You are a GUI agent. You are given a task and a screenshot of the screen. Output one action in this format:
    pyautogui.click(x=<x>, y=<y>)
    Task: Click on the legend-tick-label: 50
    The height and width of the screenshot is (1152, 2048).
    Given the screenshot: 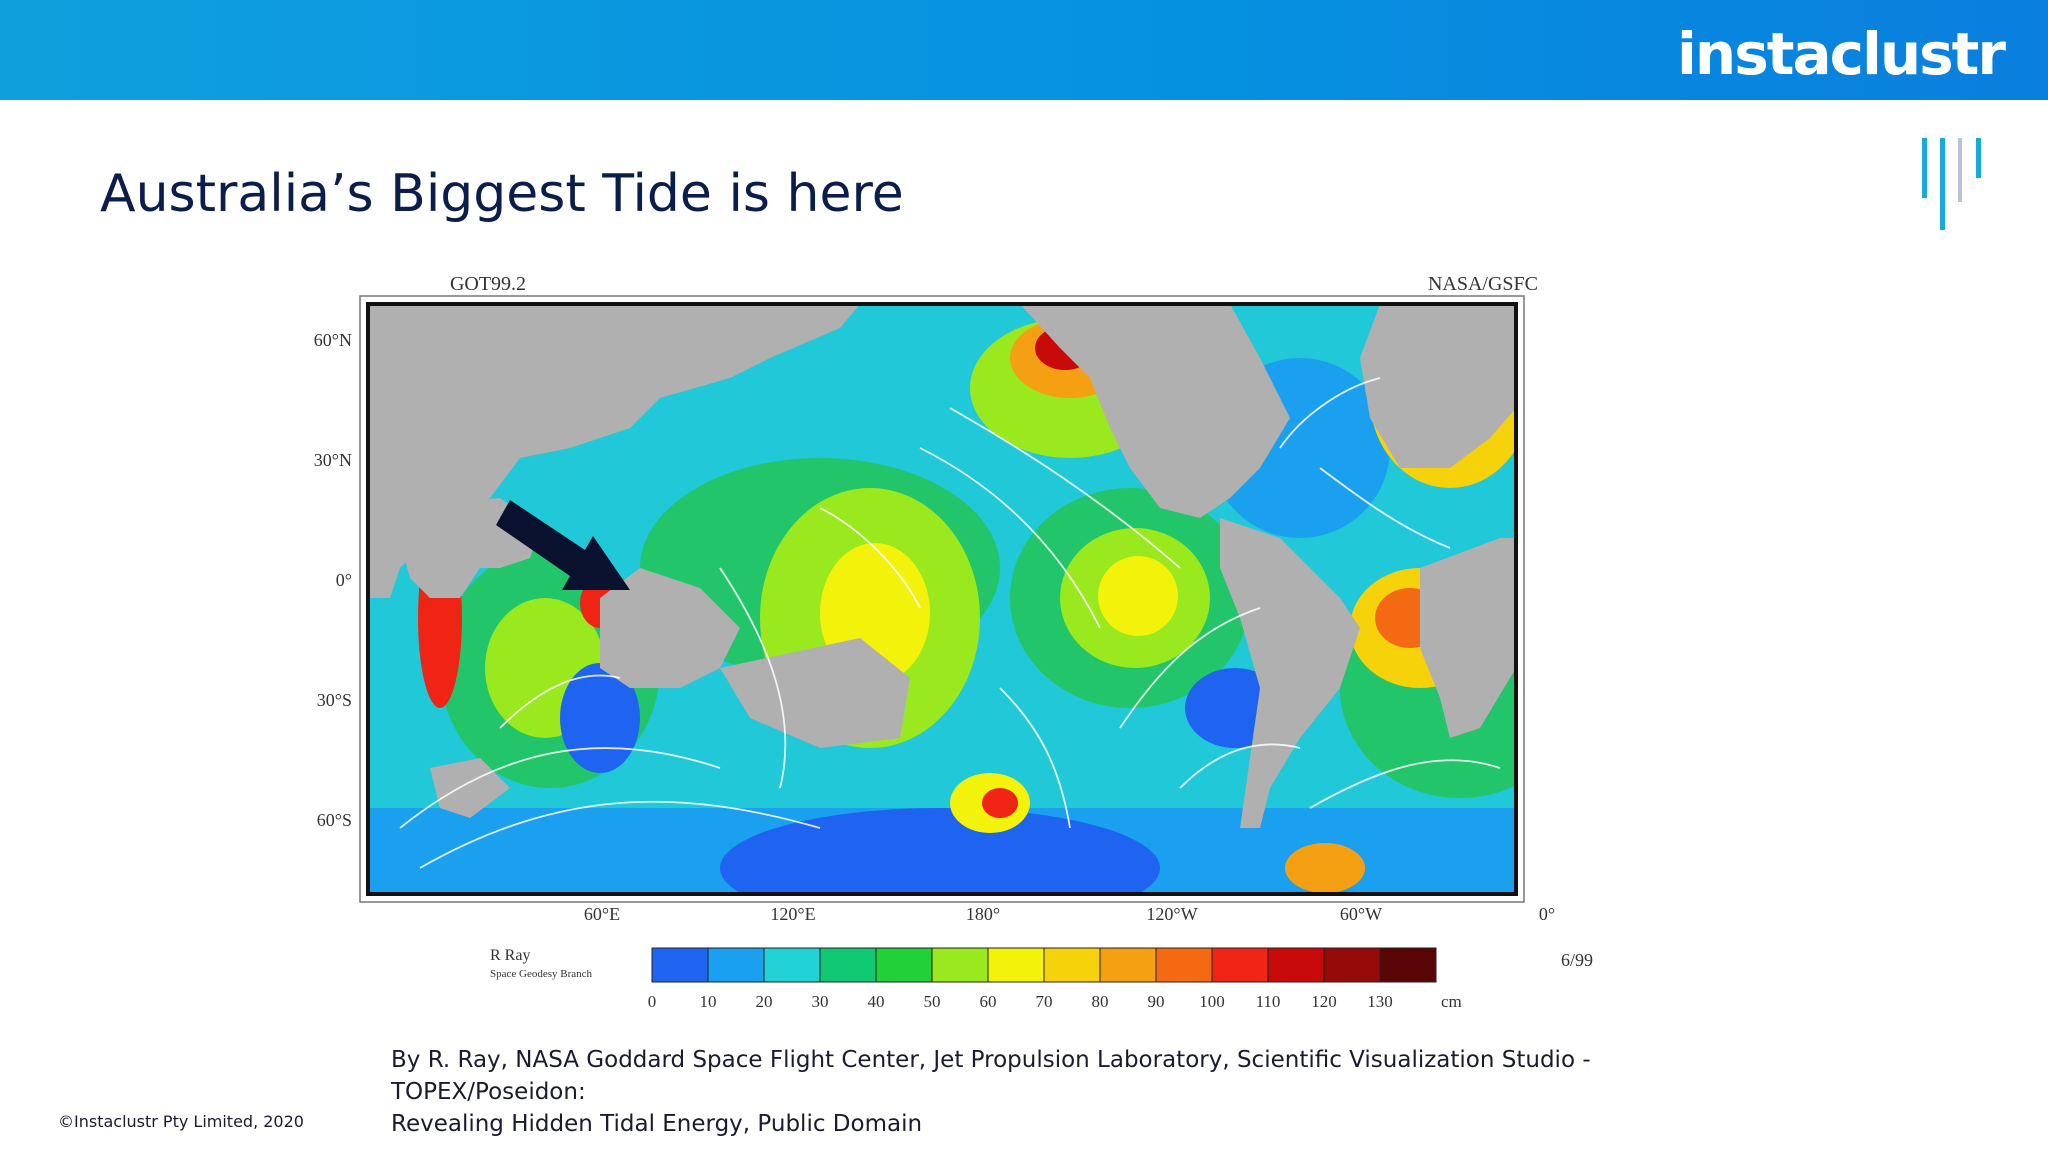 What is the action you would take?
    pyautogui.click(x=932, y=1000)
    